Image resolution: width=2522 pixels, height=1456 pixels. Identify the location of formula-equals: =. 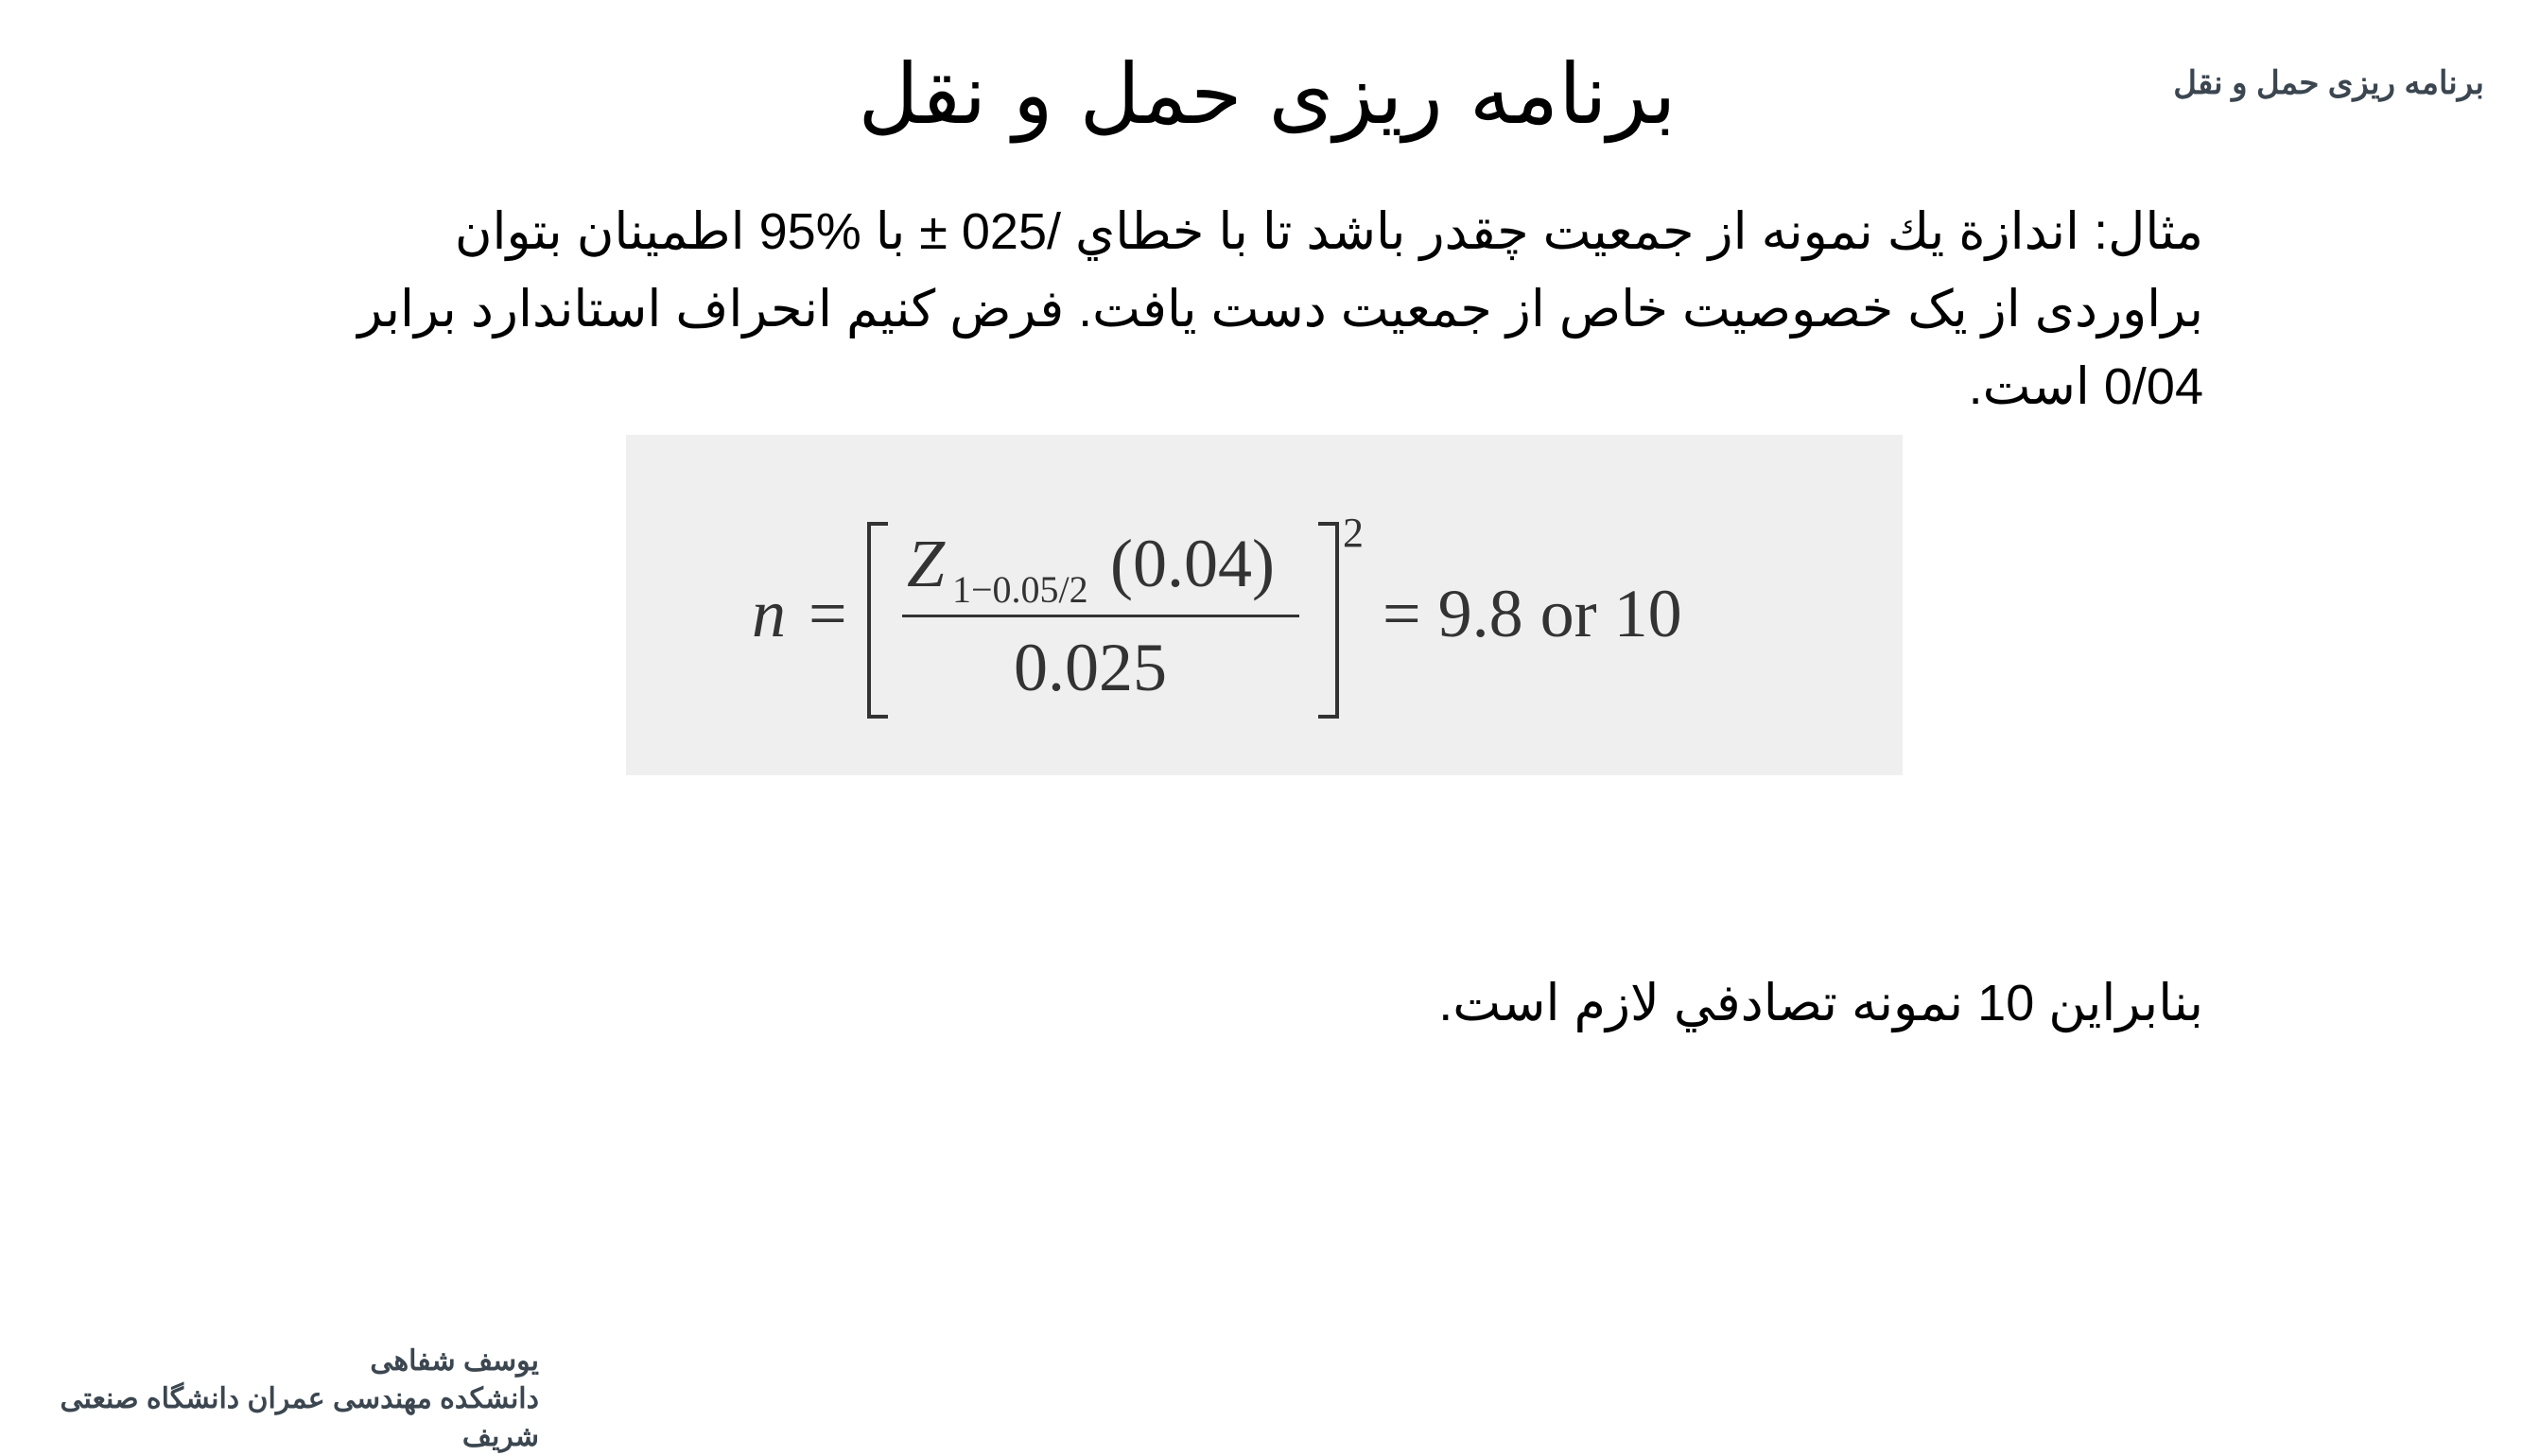
(828, 613).